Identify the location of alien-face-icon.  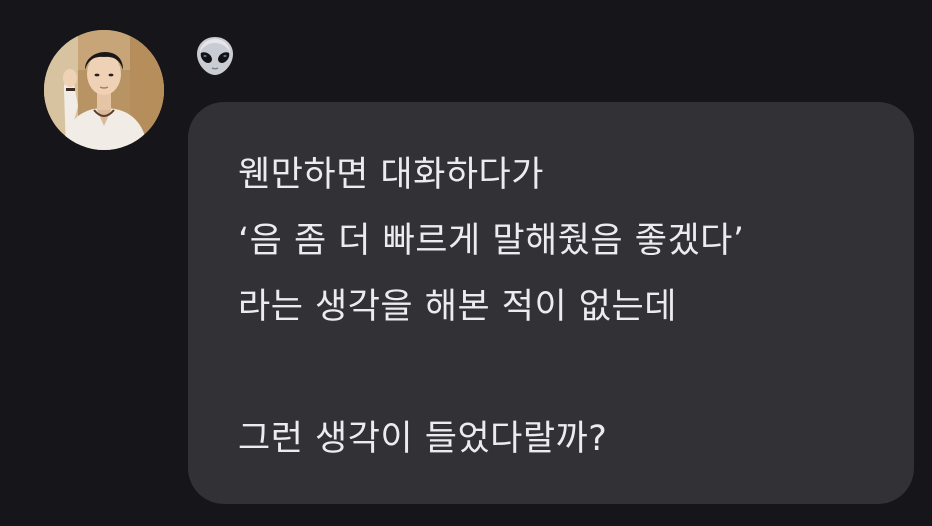
(215, 56).